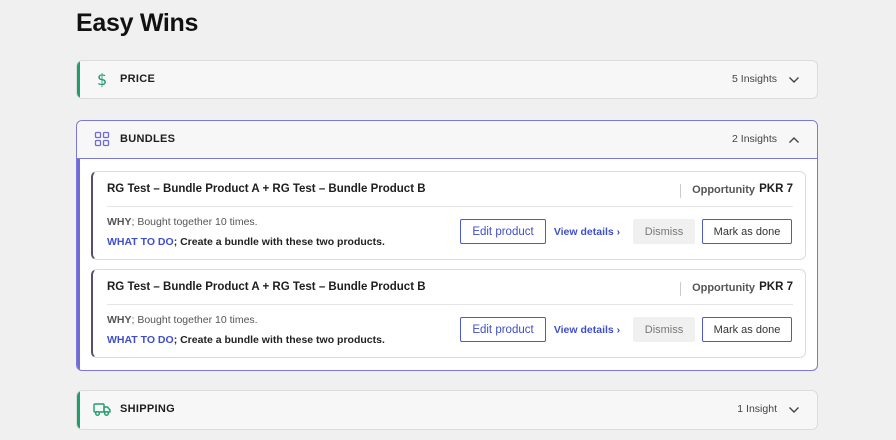  What do you see at coordinates (754, 139) in the screenshot?
I see `bundles-insight-count: 2 Insights` at bounding box center [754, 139].